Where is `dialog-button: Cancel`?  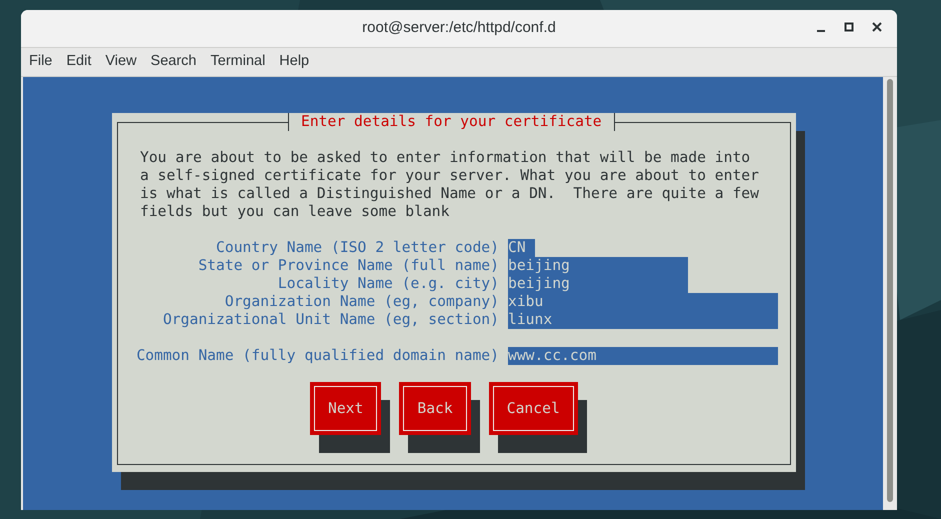
dialog-button: Cancel is located at coordinates (533, 408).